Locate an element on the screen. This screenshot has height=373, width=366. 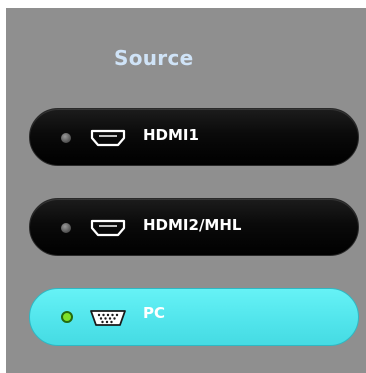
source-button-hdmi2-mhl: HDMI2/MHL is located at coordinates (194, 227).